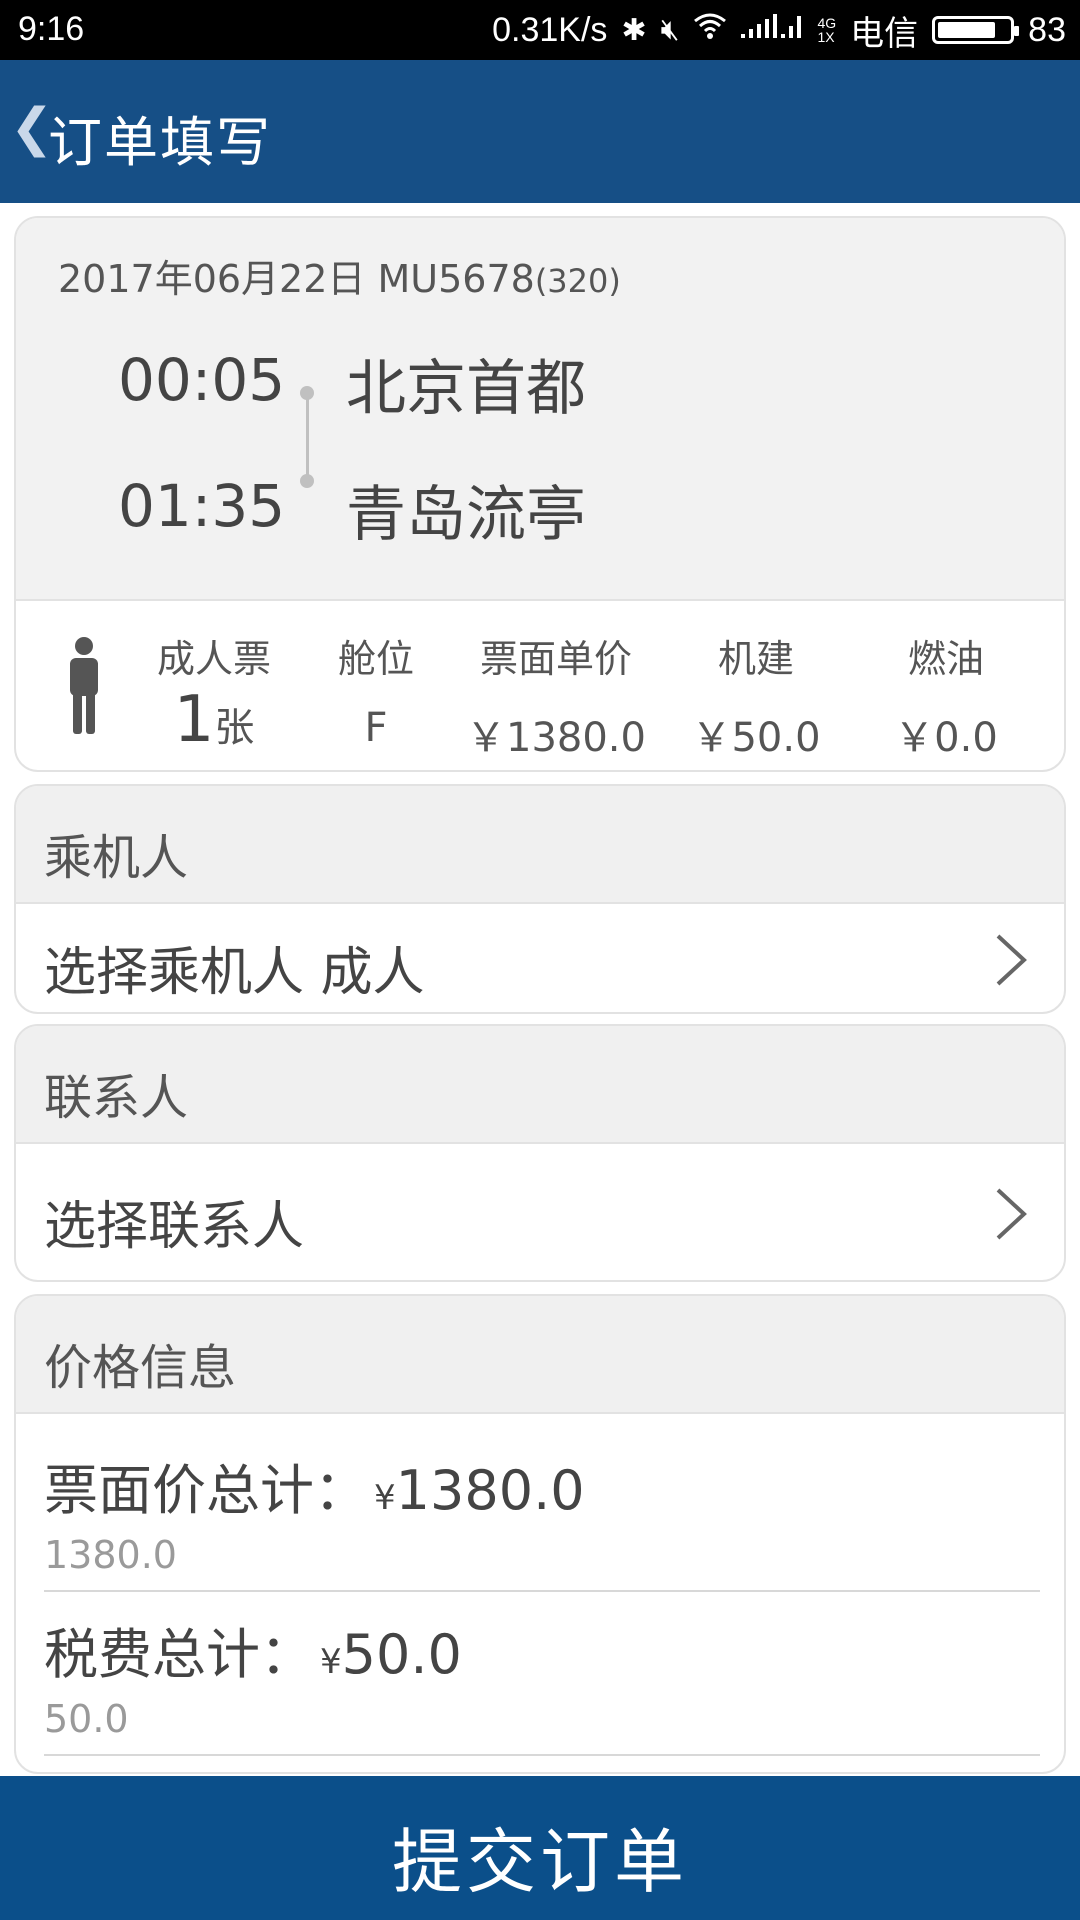  Describe the element at coordinates (174, 1227) in the screenshot. I see `select-contact-label: 选择联系人` at that location.